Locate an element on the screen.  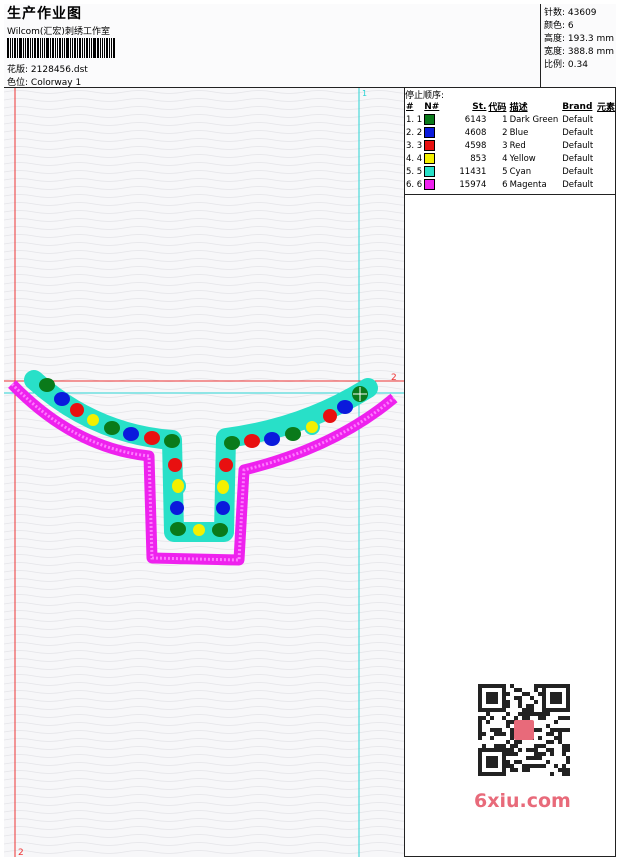
row-stitches: 11431 is located at coordinates (473, 171).